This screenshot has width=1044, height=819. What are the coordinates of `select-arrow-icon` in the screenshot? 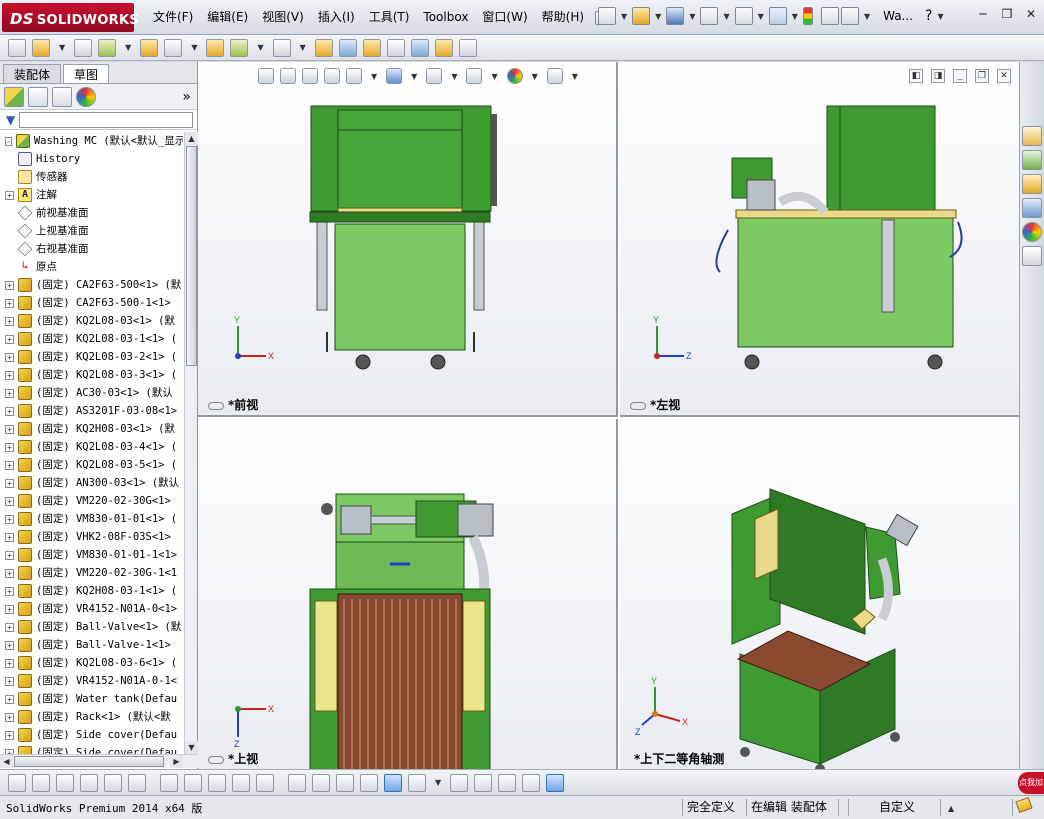 It's located at (777, 16).